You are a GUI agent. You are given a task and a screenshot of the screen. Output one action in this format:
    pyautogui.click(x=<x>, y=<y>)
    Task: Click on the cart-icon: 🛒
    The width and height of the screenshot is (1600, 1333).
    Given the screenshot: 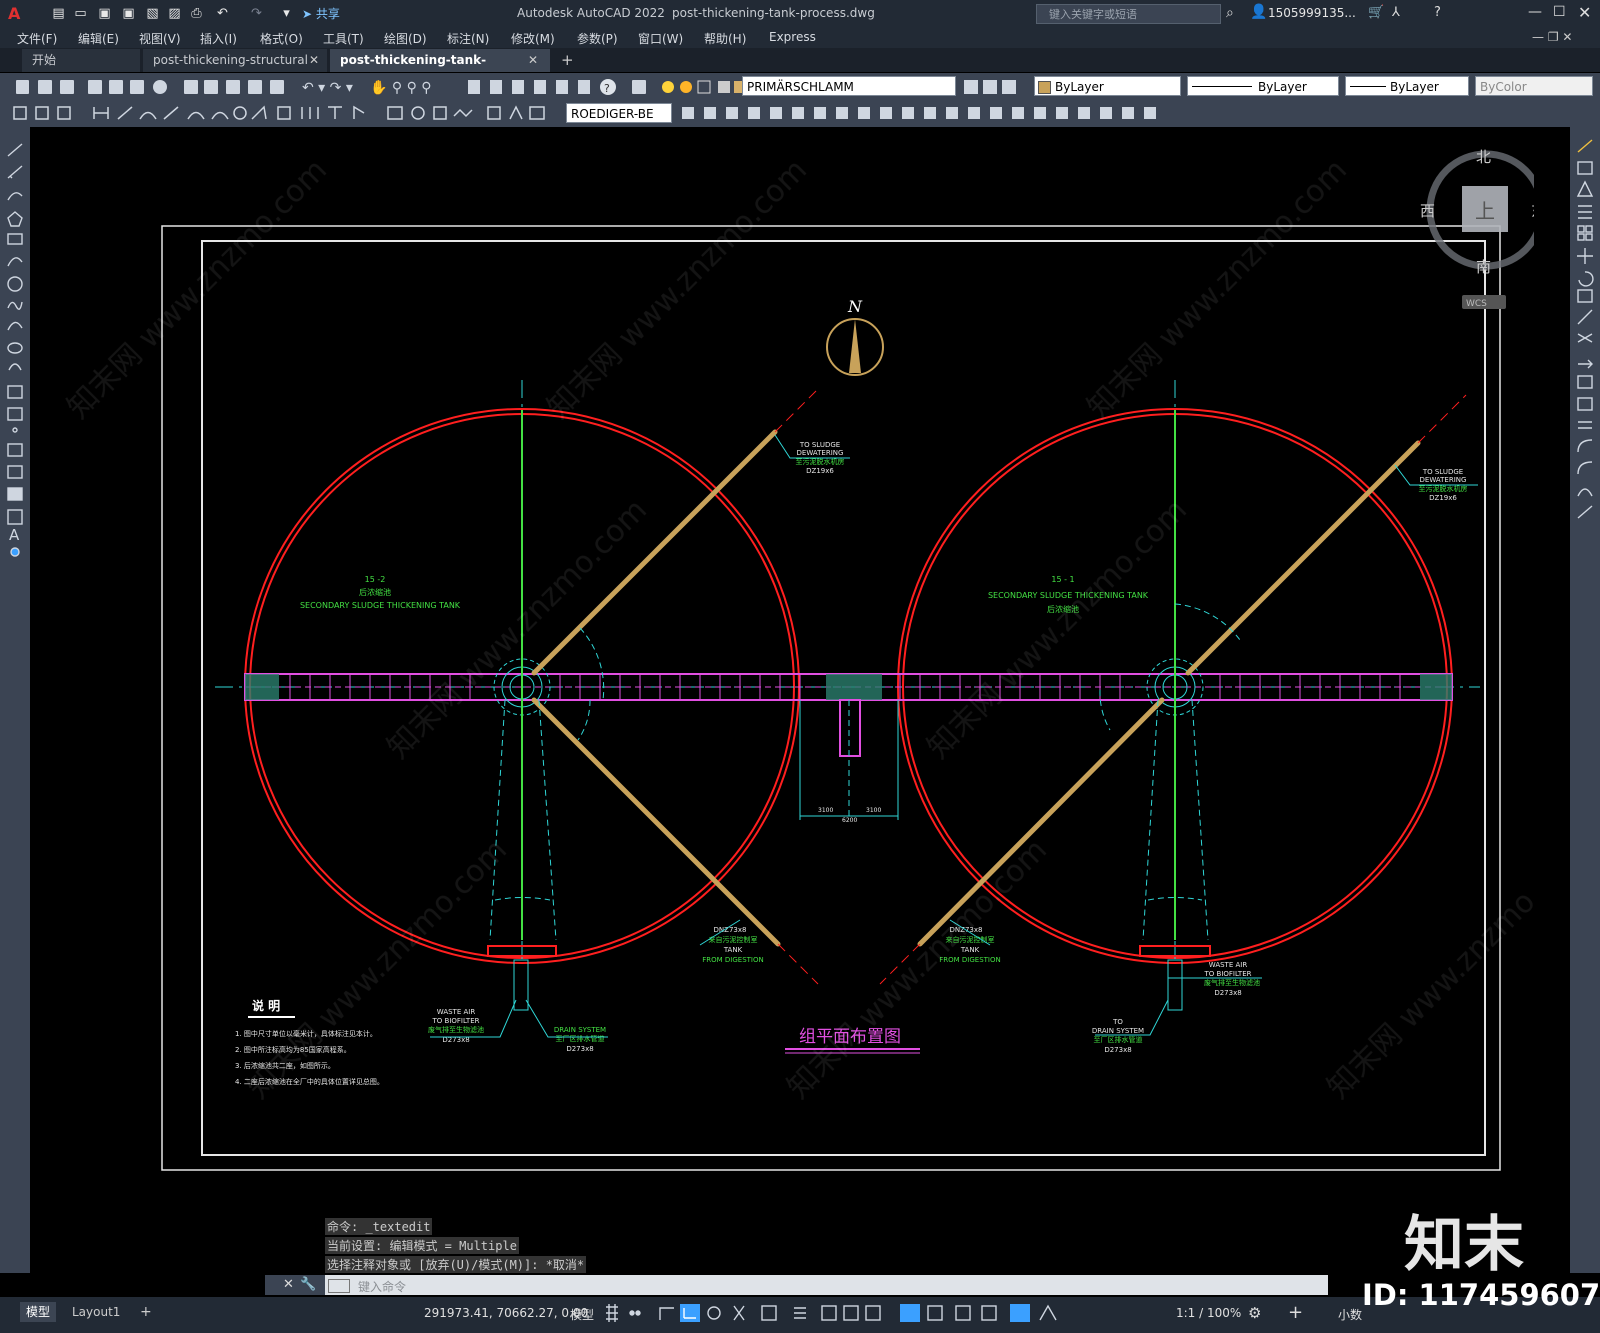 What is the action you would take?
    pyautogui.click(x=1376, y=12)
    